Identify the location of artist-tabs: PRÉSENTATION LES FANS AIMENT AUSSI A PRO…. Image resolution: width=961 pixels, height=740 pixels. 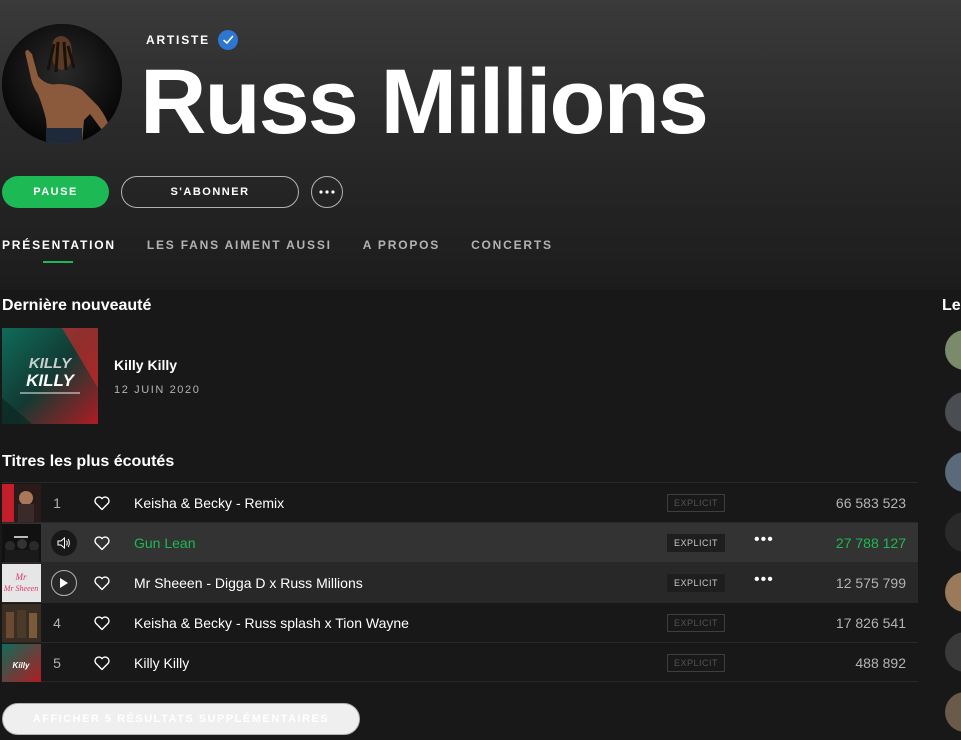
(293, 250).